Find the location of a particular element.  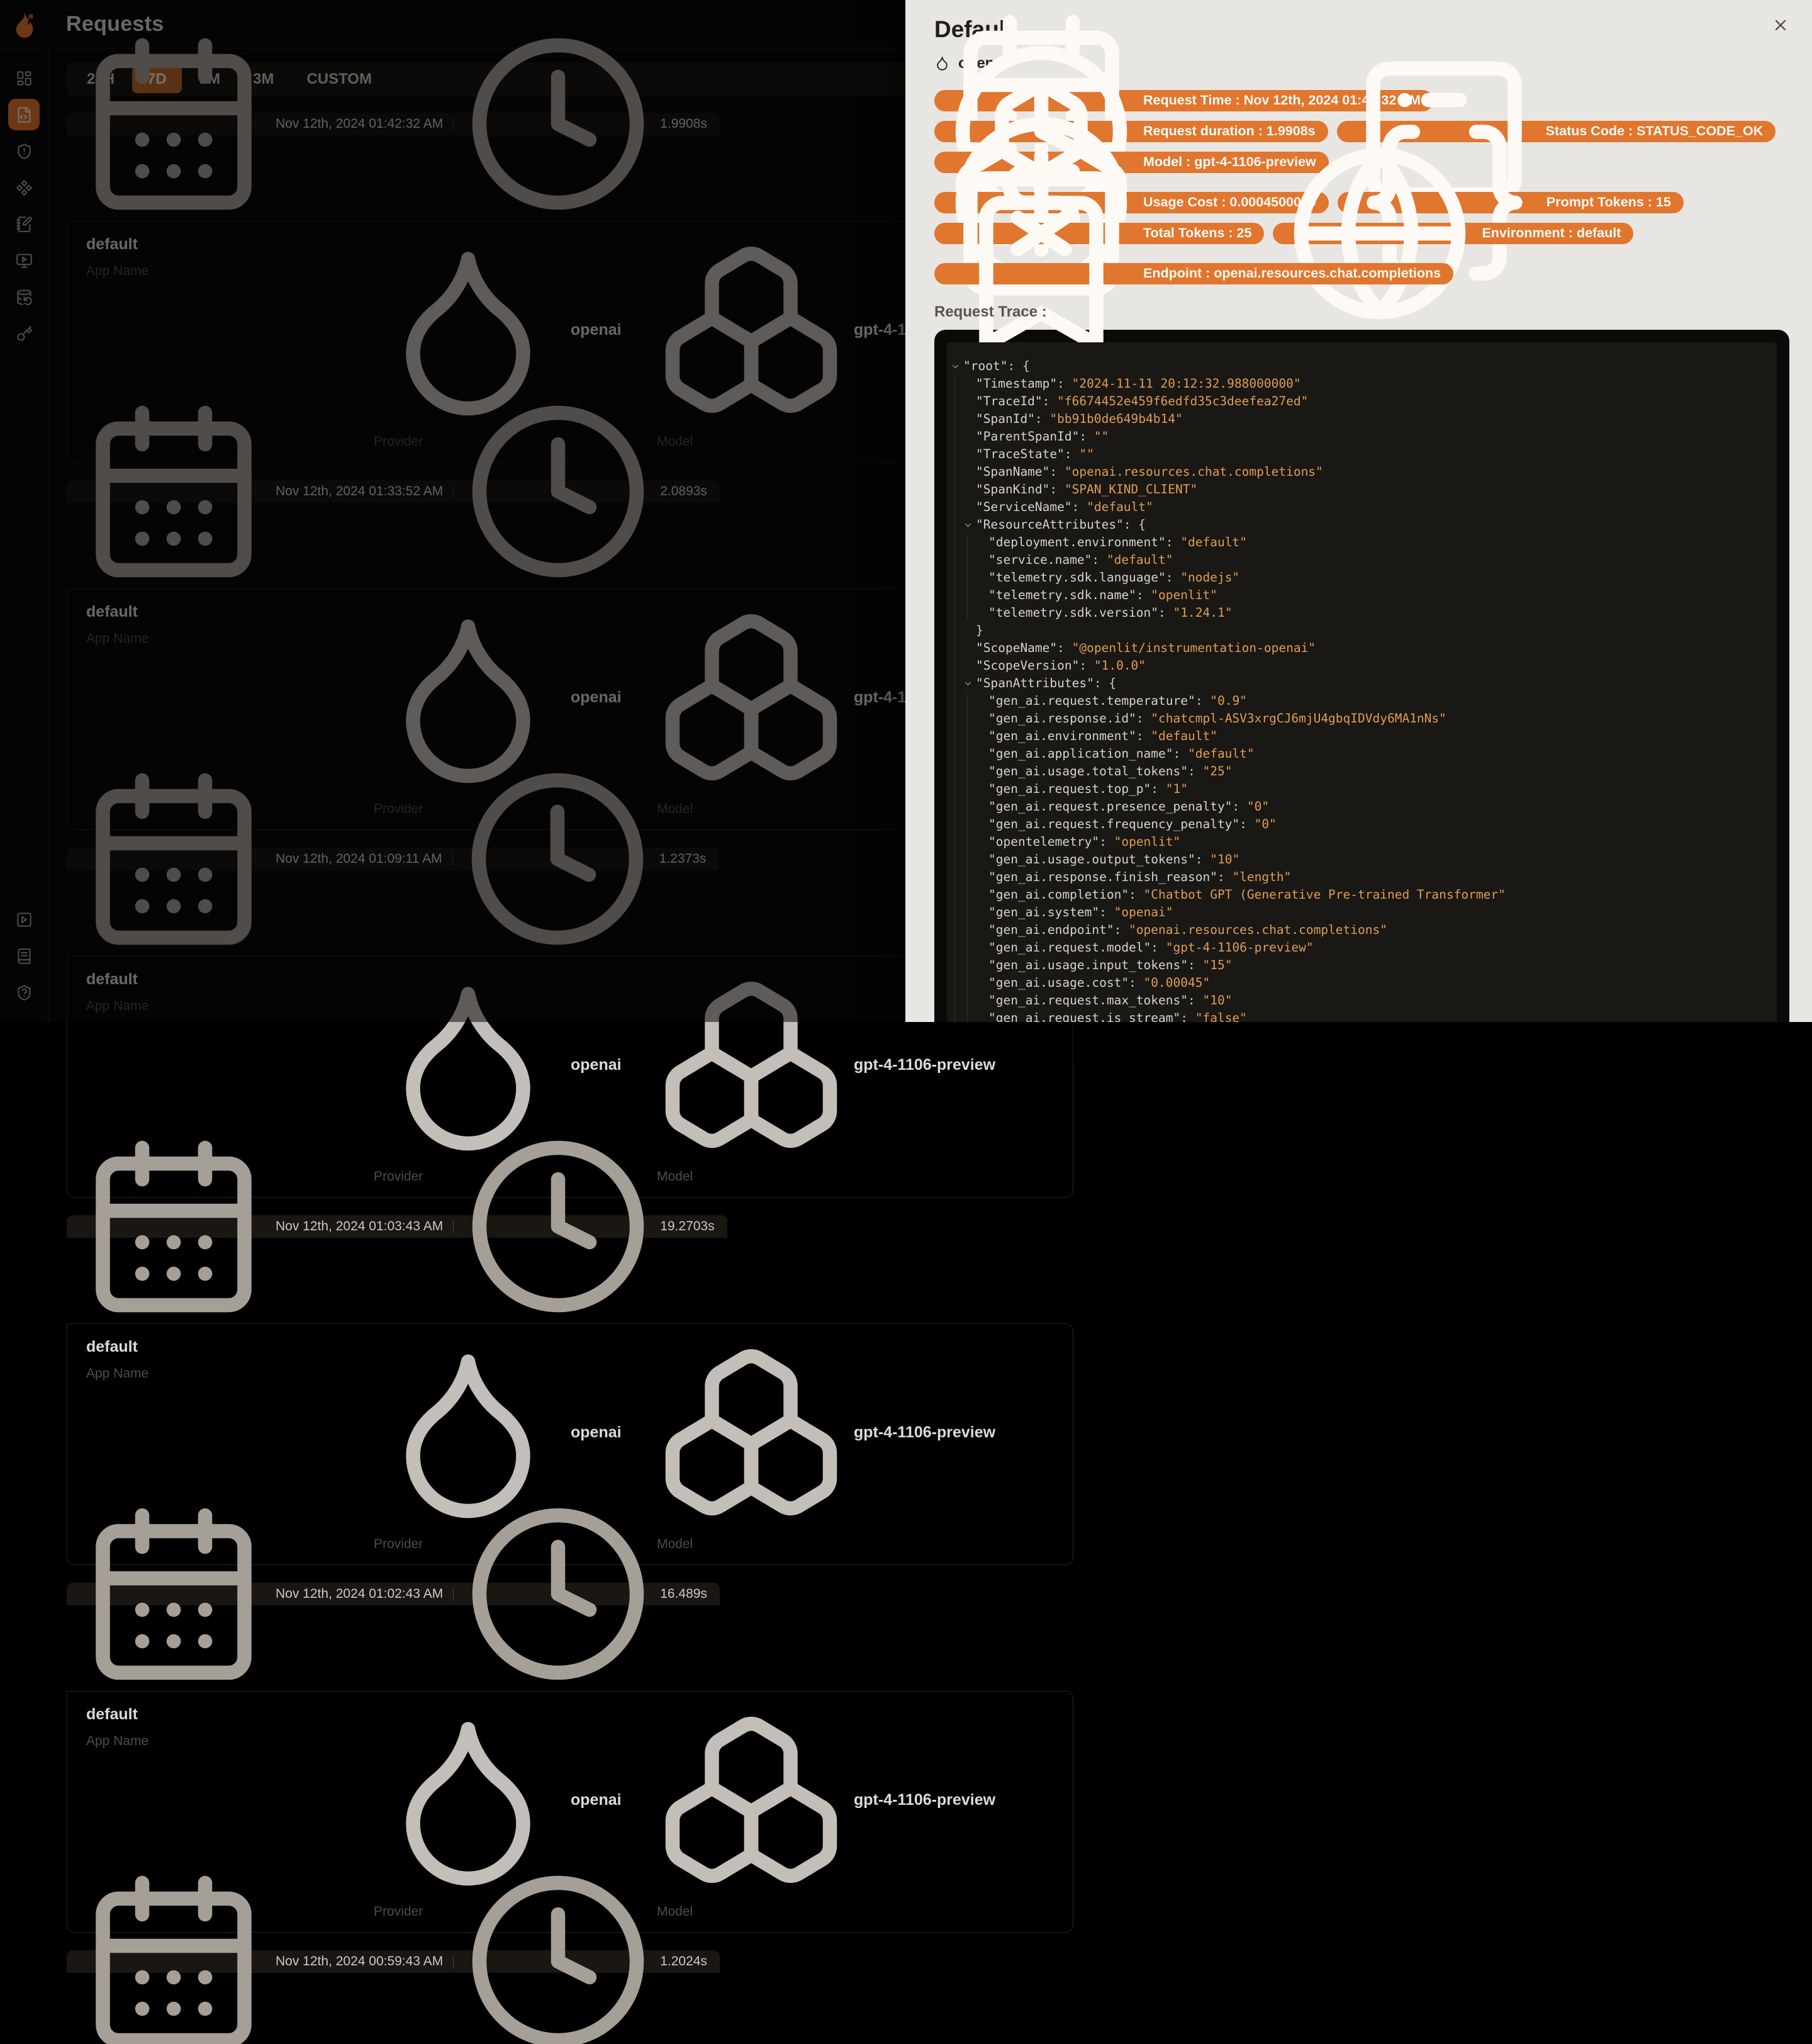

request-date: Nov 12th, 2024 00:59:43 AM is located at coordinates (360, 1961).